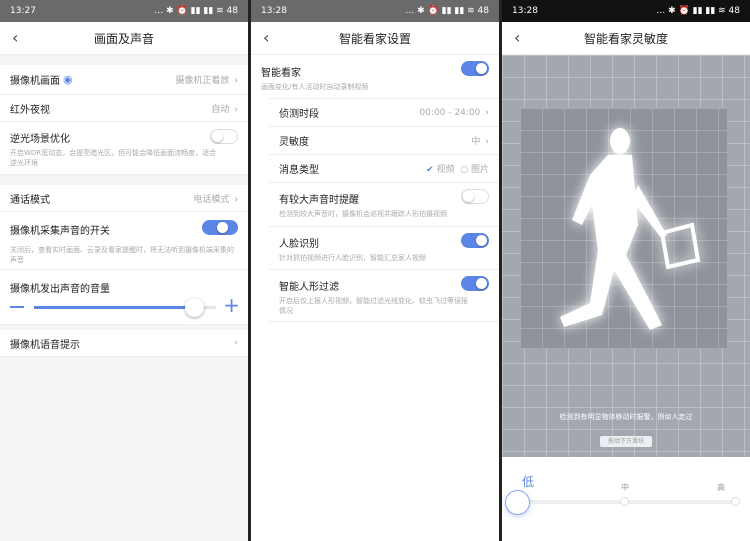  I want to click on mic-toggle: 开, so click(220, 227).